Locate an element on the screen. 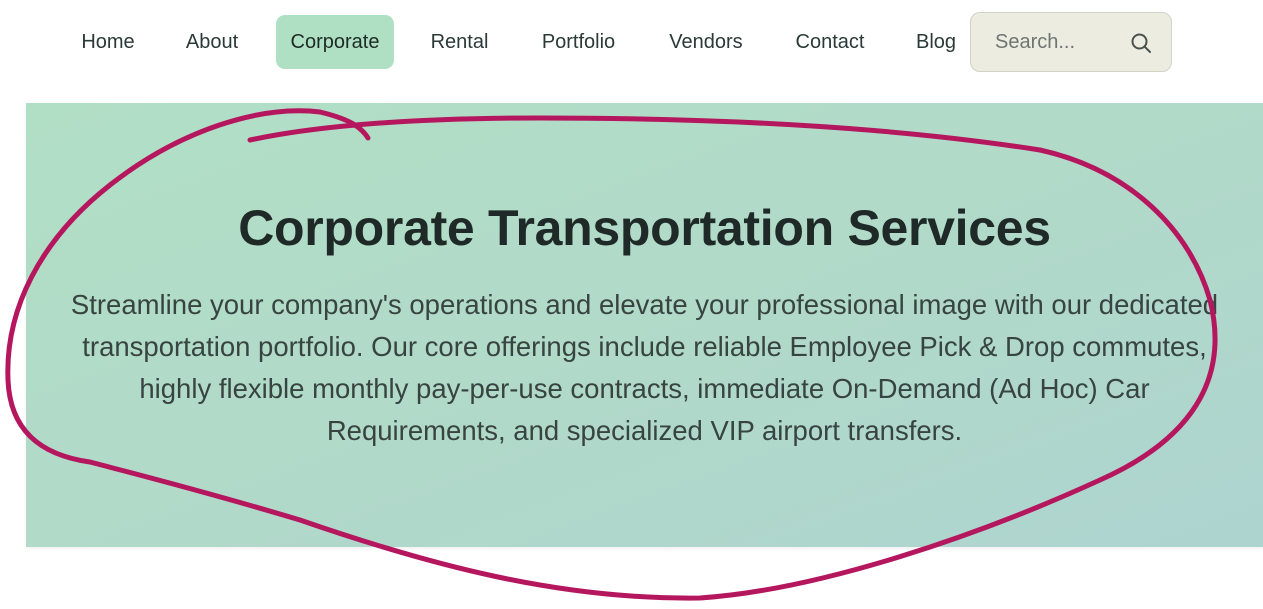 The image size is (1263, 609). nav-item-corporate: Corporate is located at coordinates (335, 42).